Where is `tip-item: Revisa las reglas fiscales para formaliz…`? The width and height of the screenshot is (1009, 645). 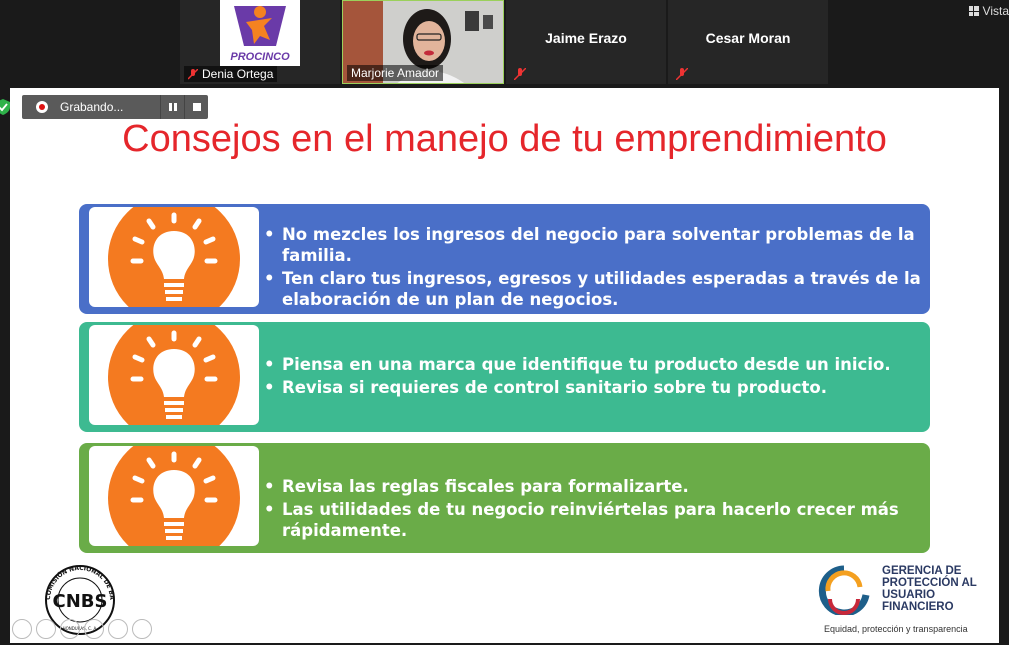 tip-item: Revisa las reglas fiscales para formaliz… is located at coordinates (593, 486).